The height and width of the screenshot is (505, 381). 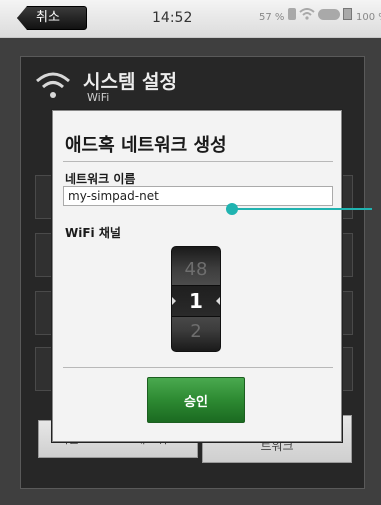 I want to click on picker-selected-value: 1, so click(x=196, y=301).